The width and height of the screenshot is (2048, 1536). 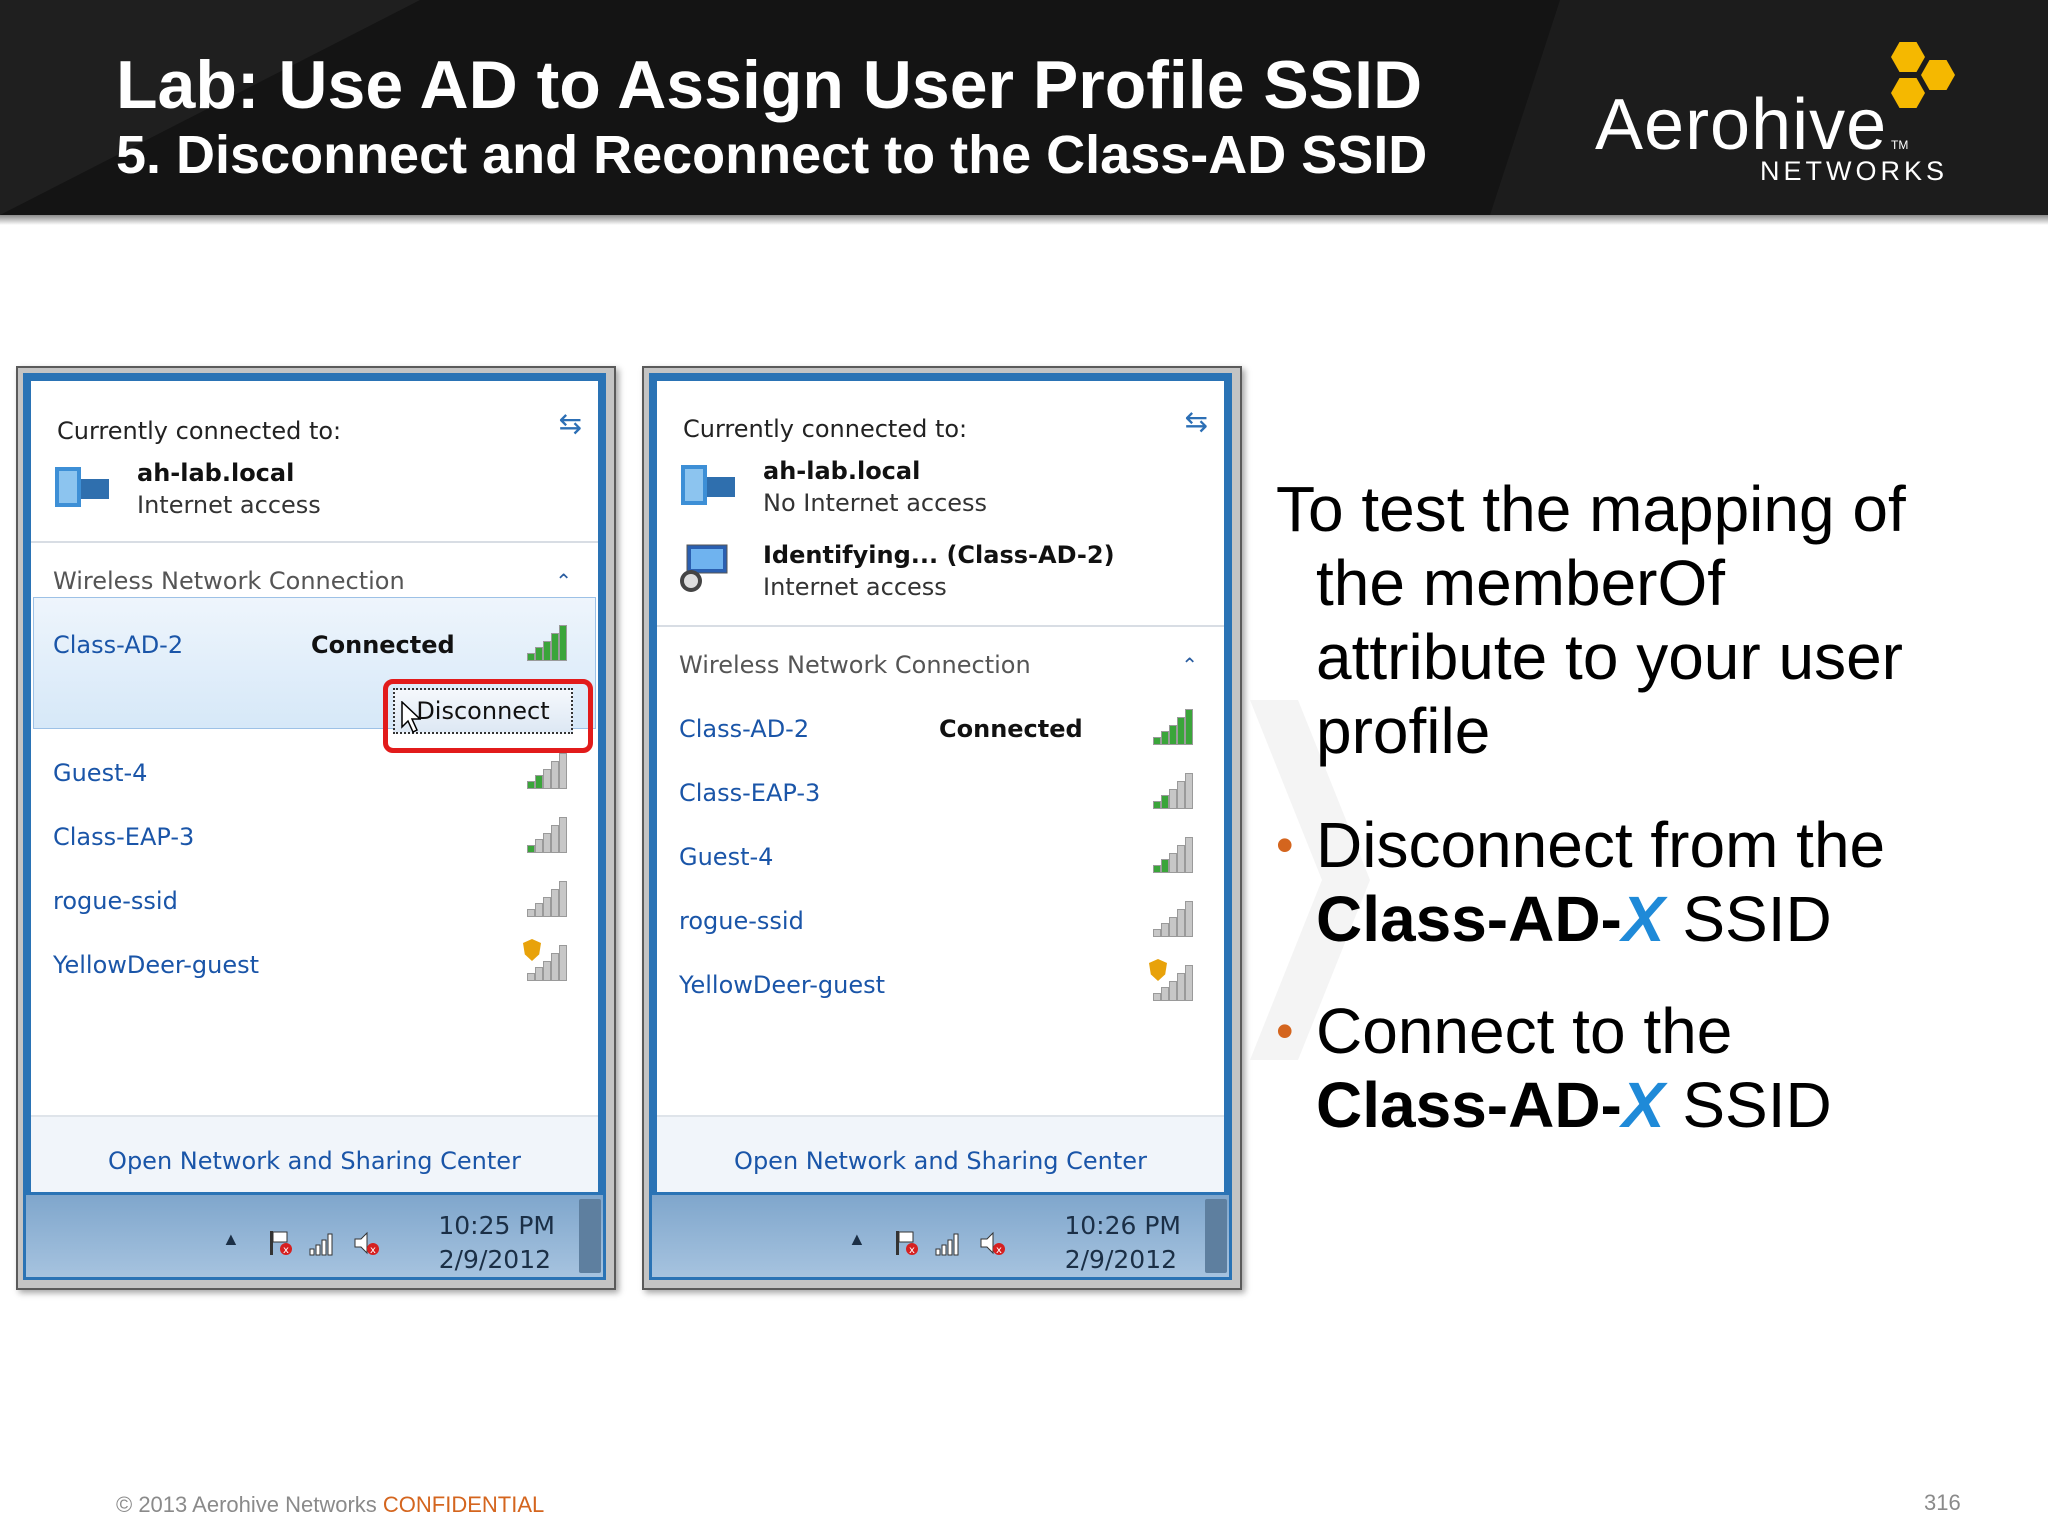 What do you see at coordinates (411, 717) in the screenshot?
I see `mouse-cursor-icon` at bounding box center [411, 717].